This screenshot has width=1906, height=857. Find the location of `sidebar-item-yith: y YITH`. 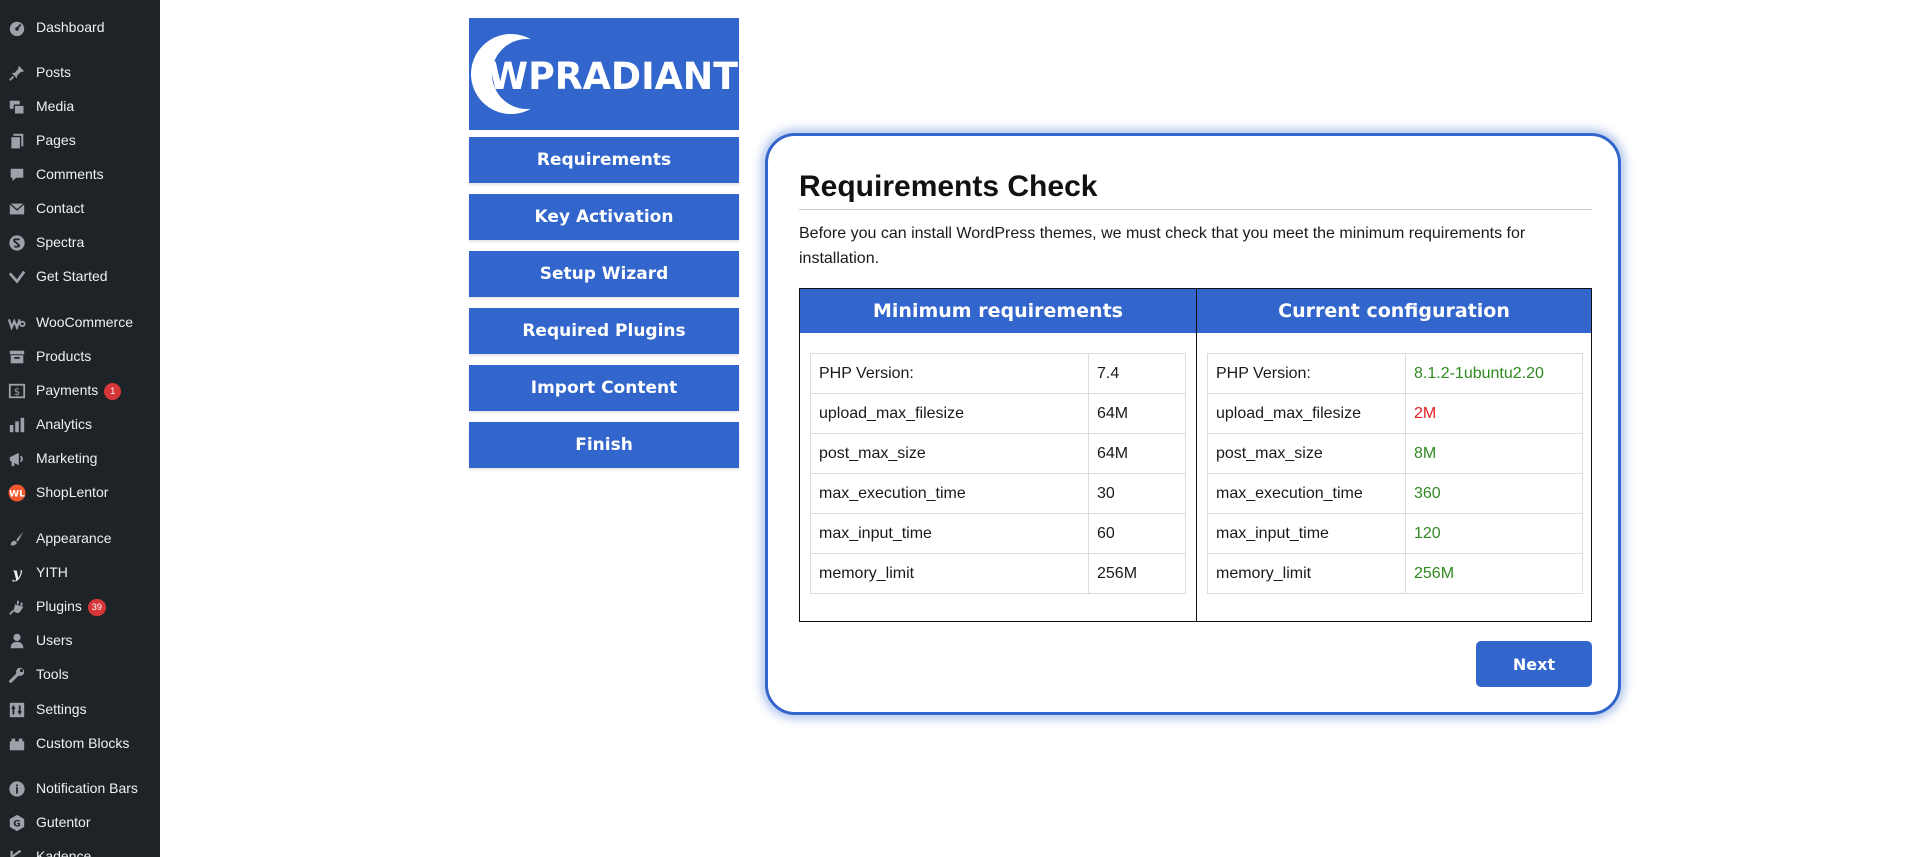

sidebar-item-yith: y YITH is located at coordinates (80, 572).